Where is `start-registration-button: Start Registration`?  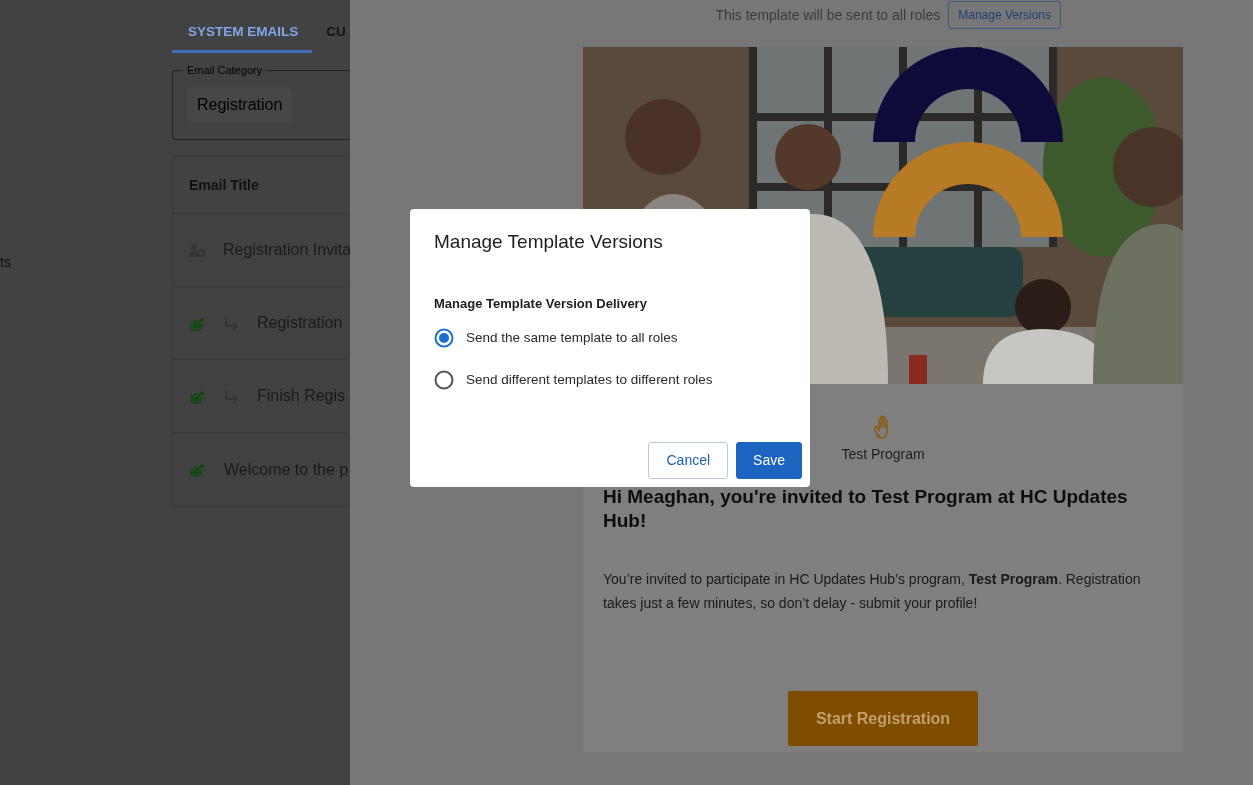 start-registration-button: Start Registration is located at coordinates (883, 718).